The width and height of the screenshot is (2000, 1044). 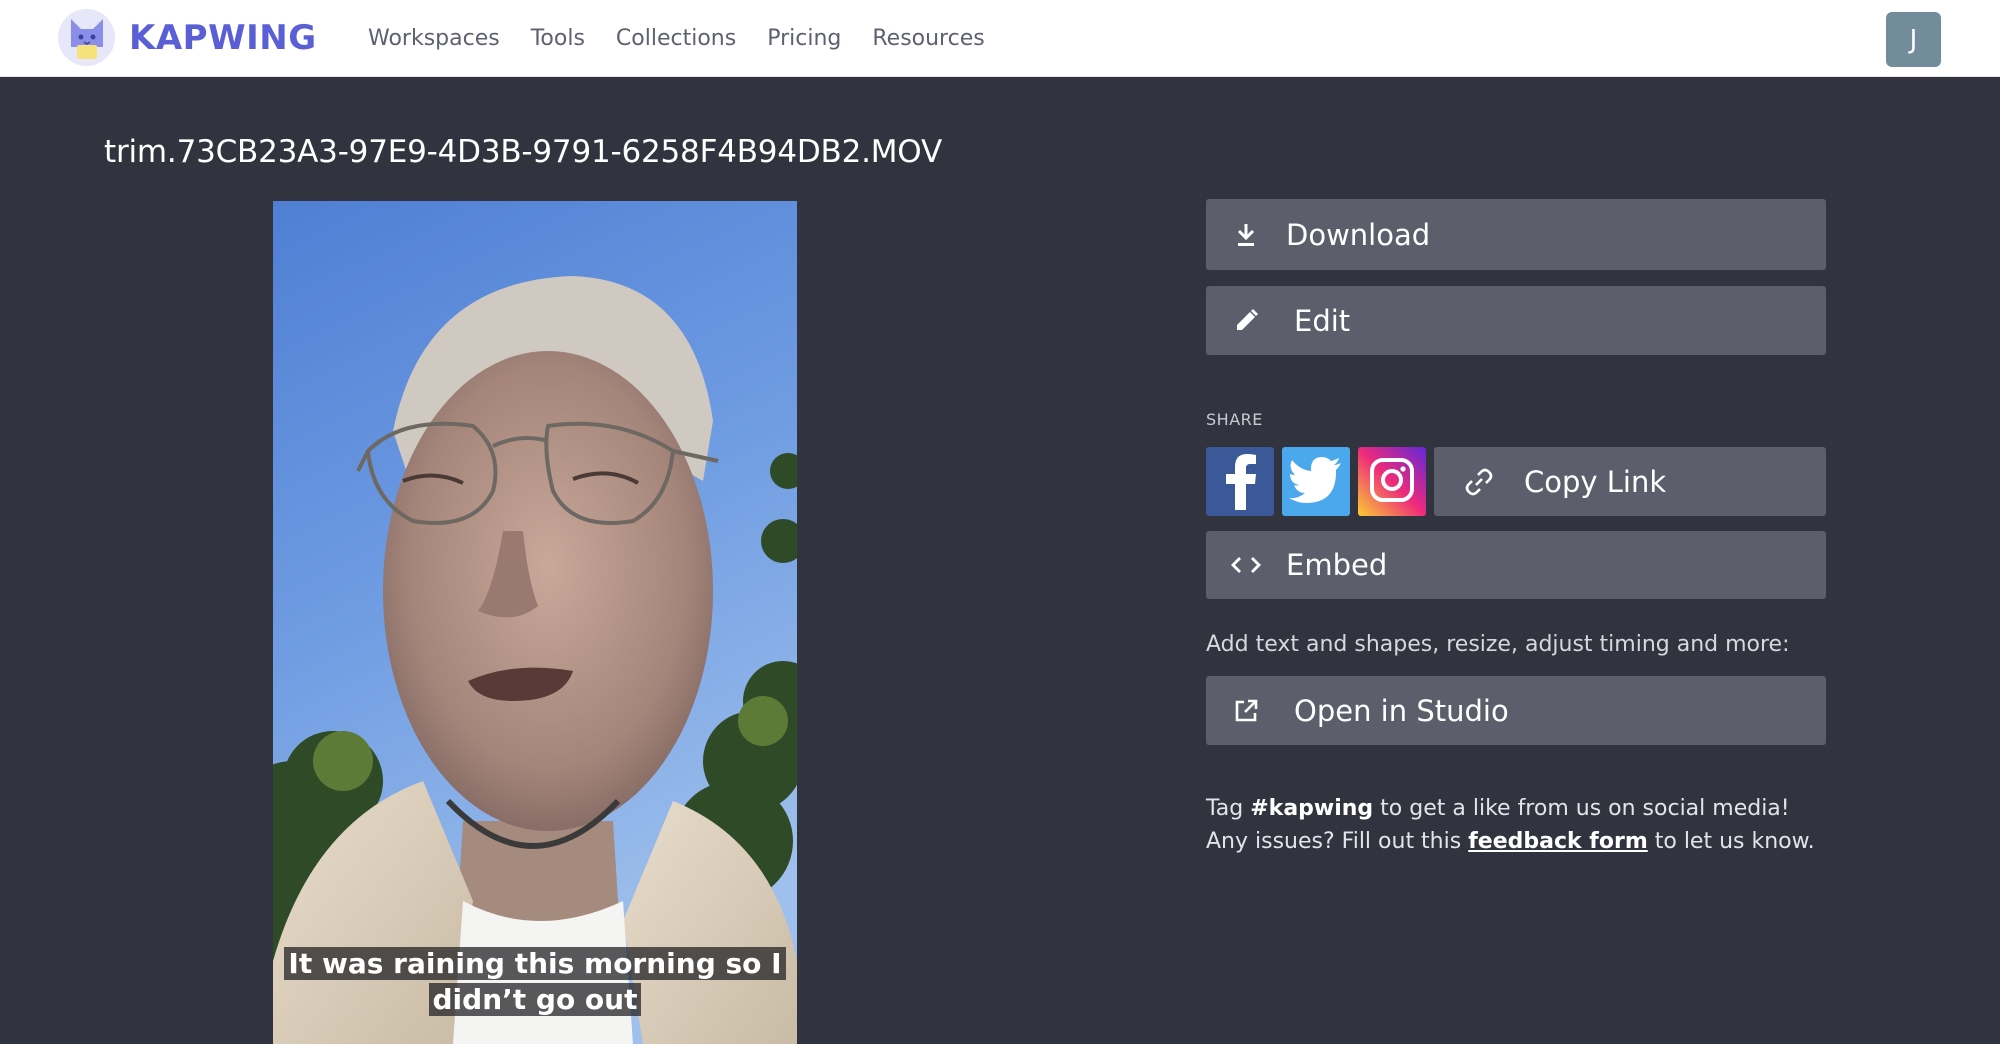 What do you see at coordinates (1558, 841) in the screenshot?
I see `feedback-form-link: feedback form` at bounding box center [1558, 841].